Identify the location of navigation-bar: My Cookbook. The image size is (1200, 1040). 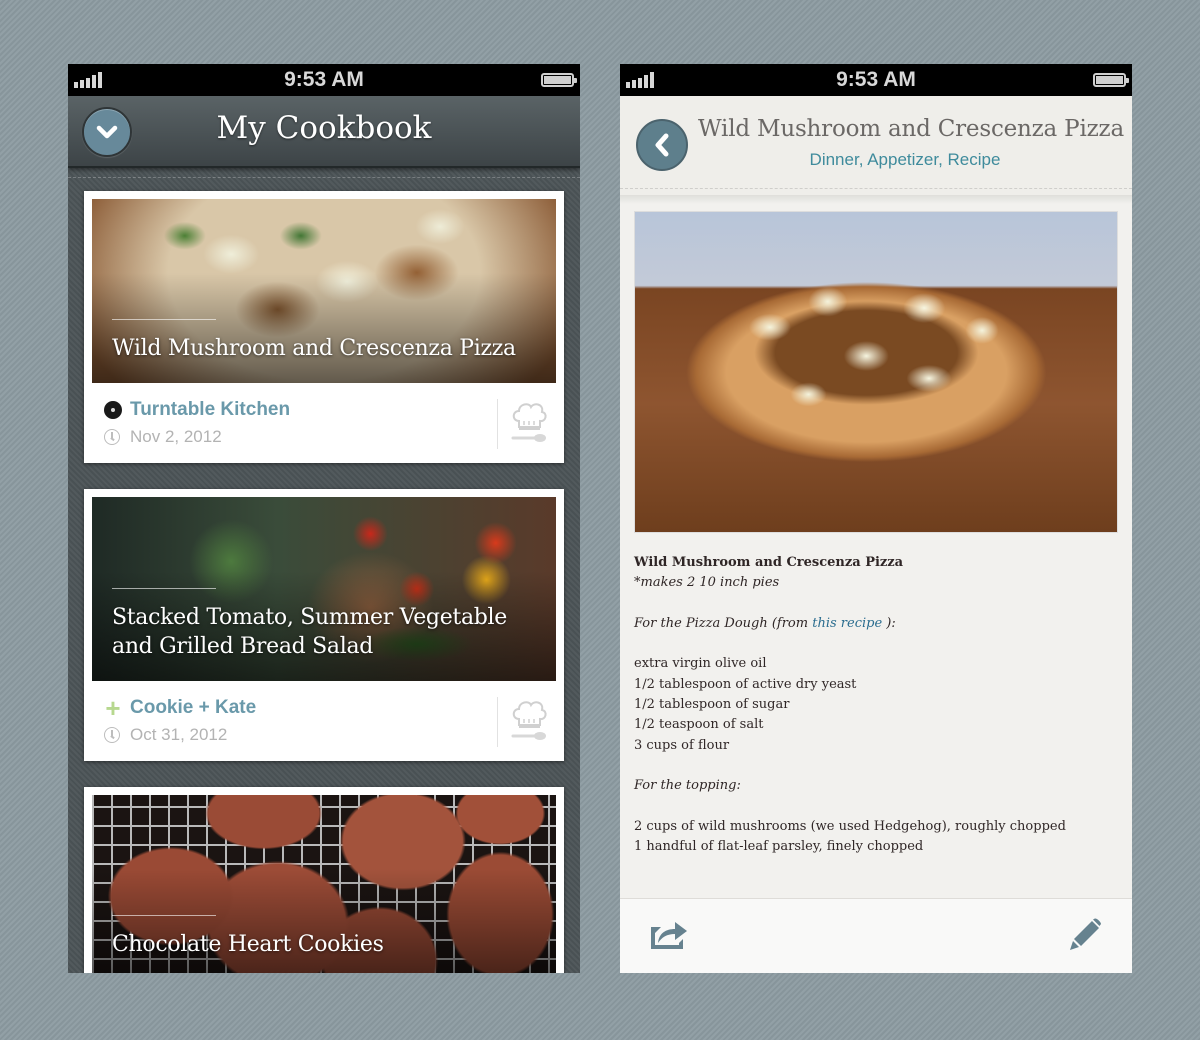
(324, 137).